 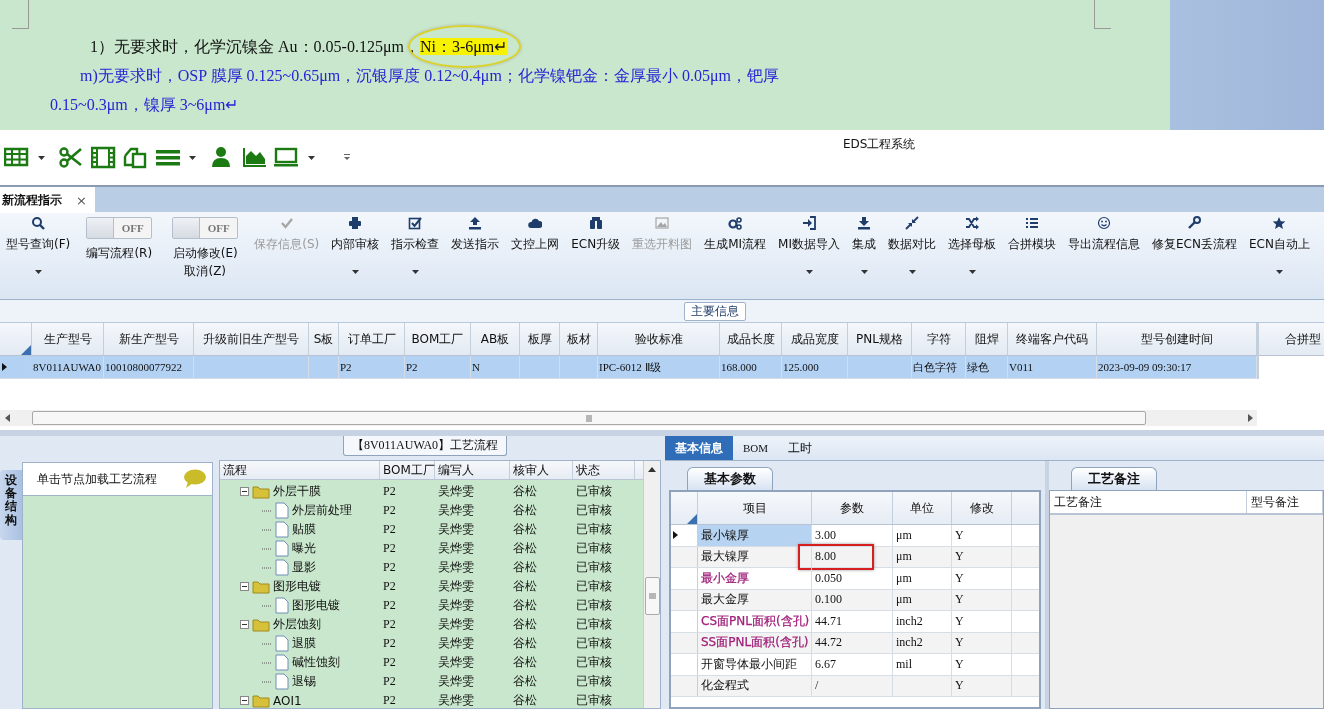 What do you see at coordinates (1279, 251) in the screenshot?
I see `toolbar-button: ECN自动上` at bounding box center [1279, 251].